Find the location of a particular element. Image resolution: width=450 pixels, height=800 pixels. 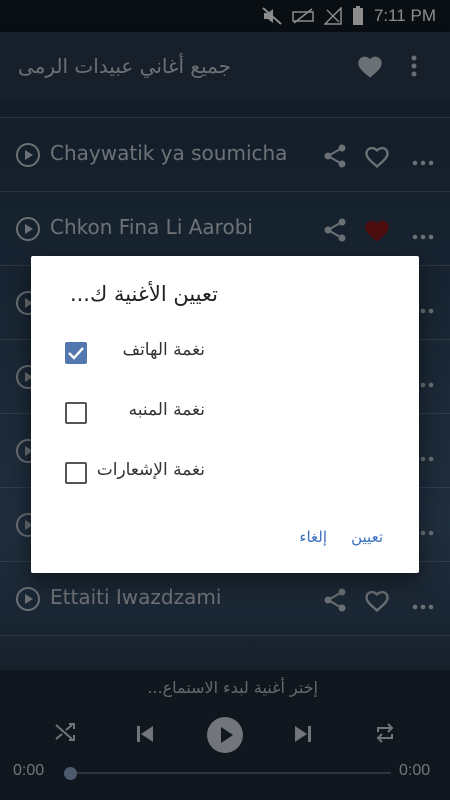

option-alarm-tone: نغمة المنبه is located at coordinates (225, 413).